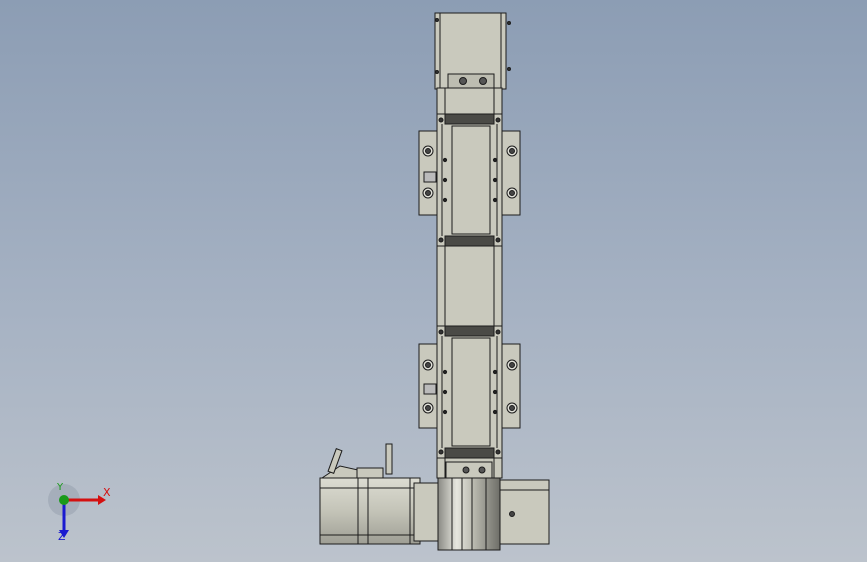  Describe the element at coordinates (469, 392) in the screenshot. I see `carriage-lower` at that location.